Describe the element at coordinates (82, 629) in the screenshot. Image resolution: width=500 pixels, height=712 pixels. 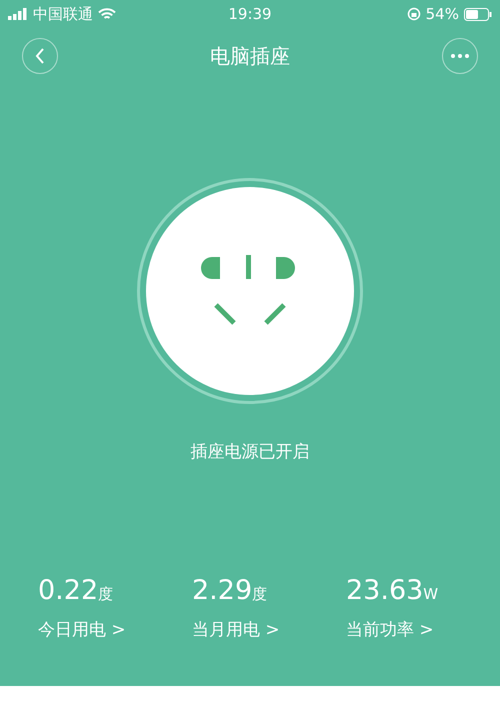
I see `stat-link: 今日用电 >` at that location.